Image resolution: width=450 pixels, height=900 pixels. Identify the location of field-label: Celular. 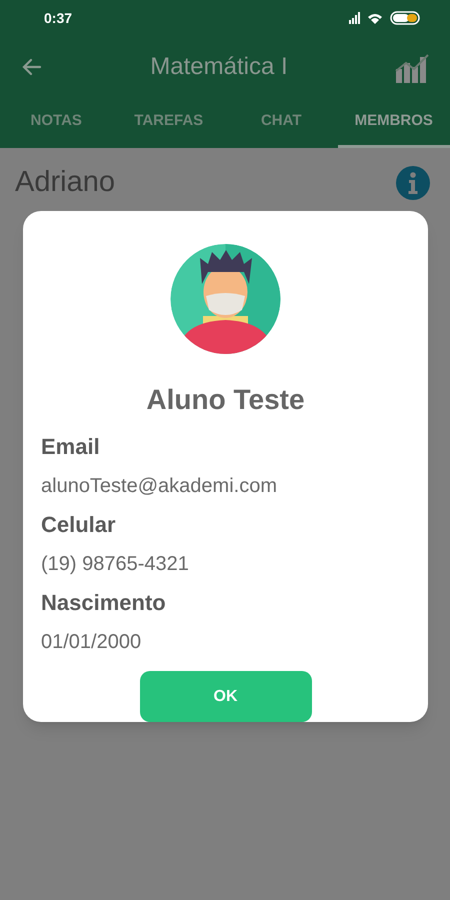
(79, 525).